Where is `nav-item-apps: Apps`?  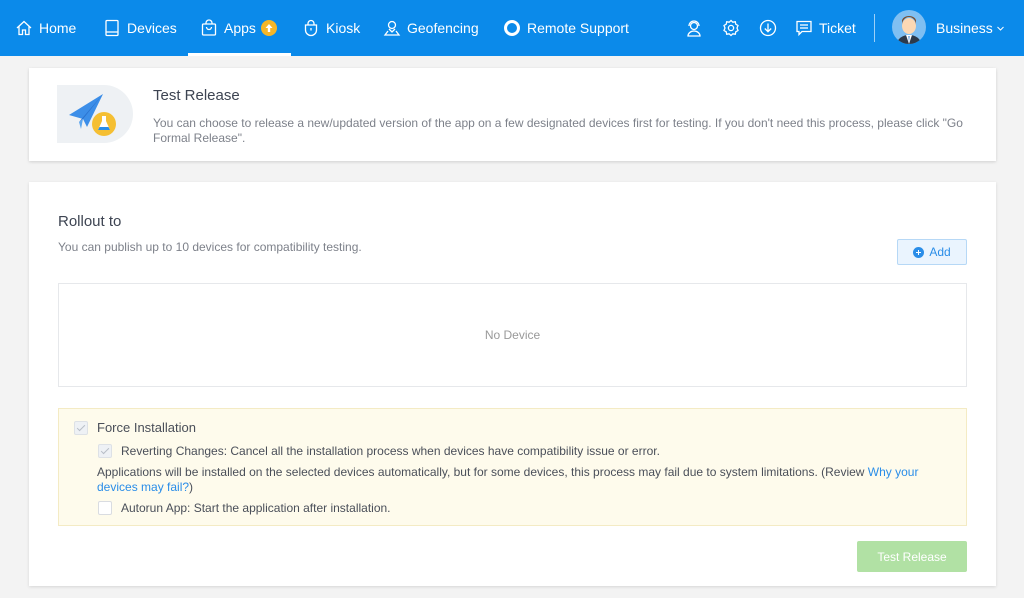
nav-item-apps: Apps is located at coordinates (239, 28).